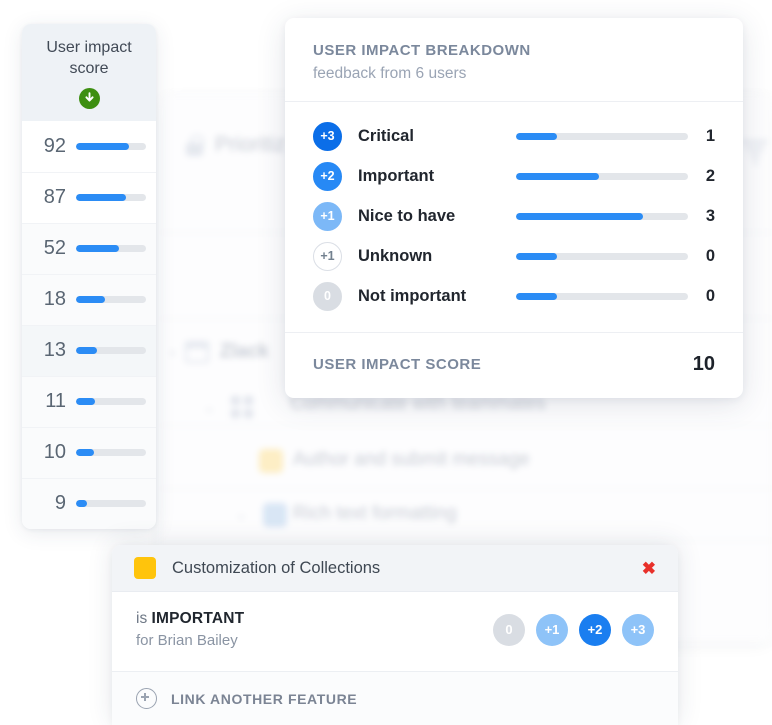 The image size is (772, 725). What do you see at coordinates (514, 176) in the screenshot?
I see `breakdown-row: +2 Important 2` at bounding box center [514, 176].